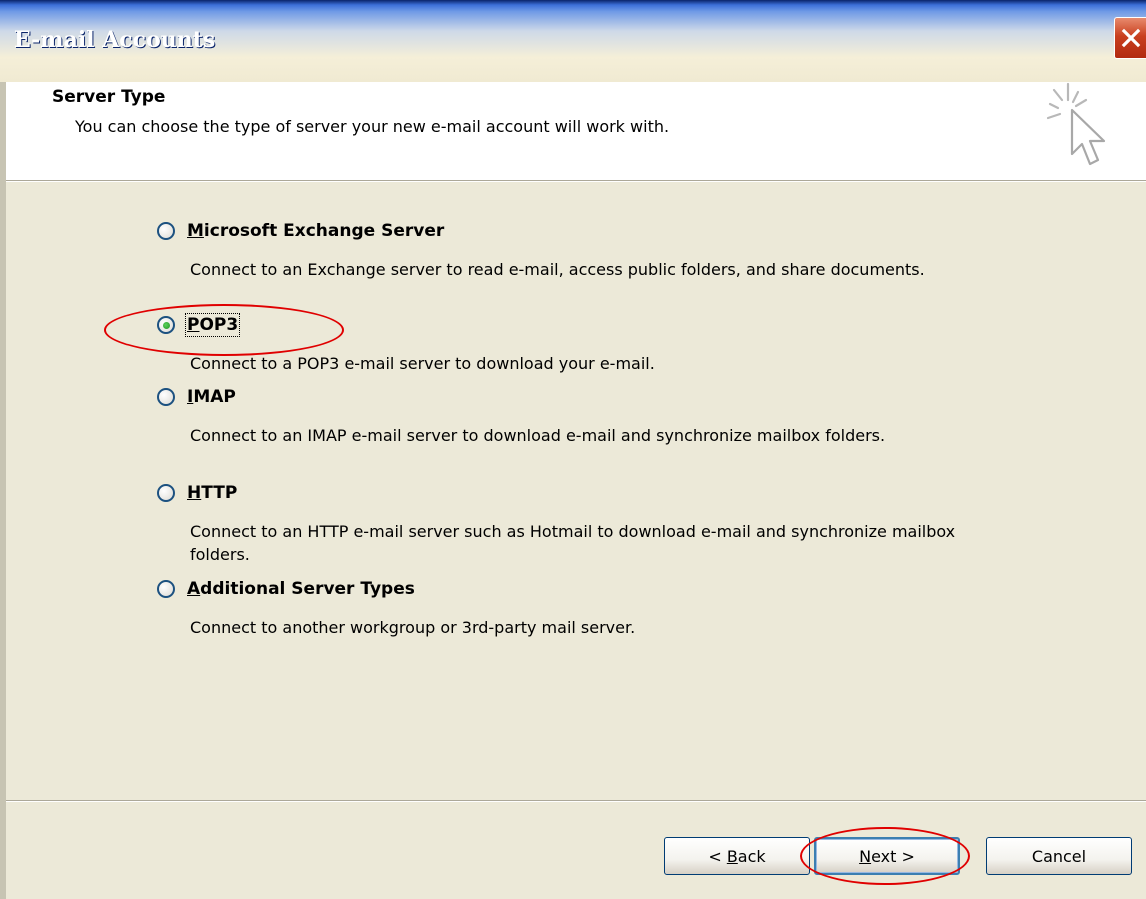 This screenshot has width=1146, height=899. I want to click on label-rest-imap: MAP, so click(214, 397).